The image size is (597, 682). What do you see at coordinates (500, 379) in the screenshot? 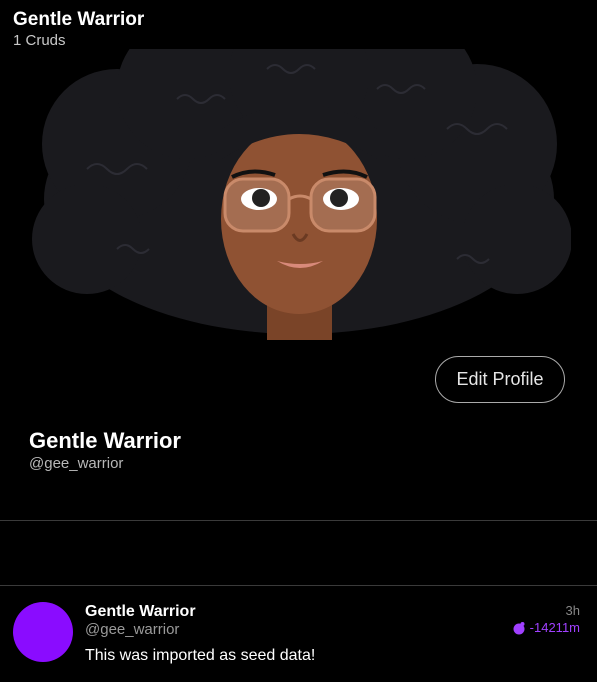
I see `edit-profile-button: Edit Profile` at bounding box center [500, 379].